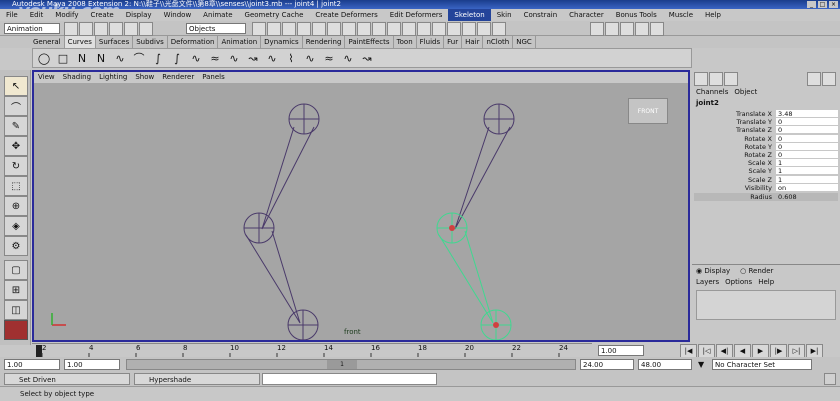  Describe the element at coordinates (586, 15) in the screenshot. I see `menu-character: Character` at that location.